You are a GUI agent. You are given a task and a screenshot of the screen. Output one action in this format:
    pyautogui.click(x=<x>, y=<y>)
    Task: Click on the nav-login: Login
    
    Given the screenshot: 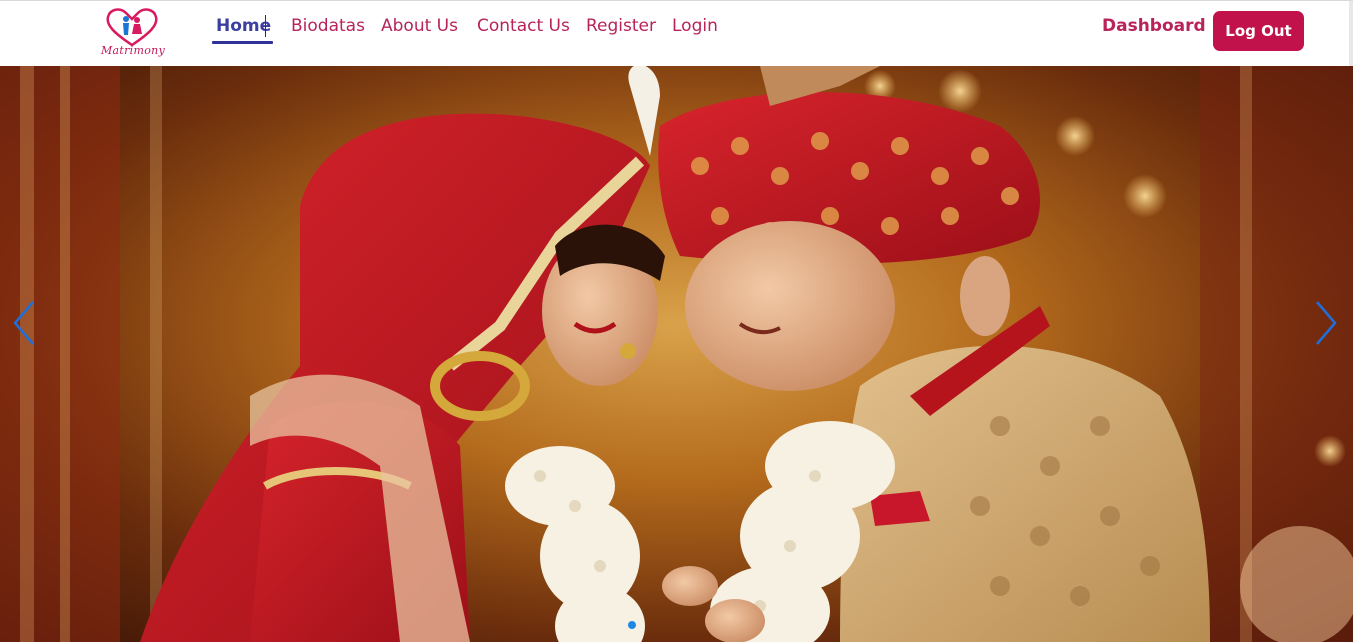 What is the action you would take?
    pyautogui.click(x=695, y=27)
    